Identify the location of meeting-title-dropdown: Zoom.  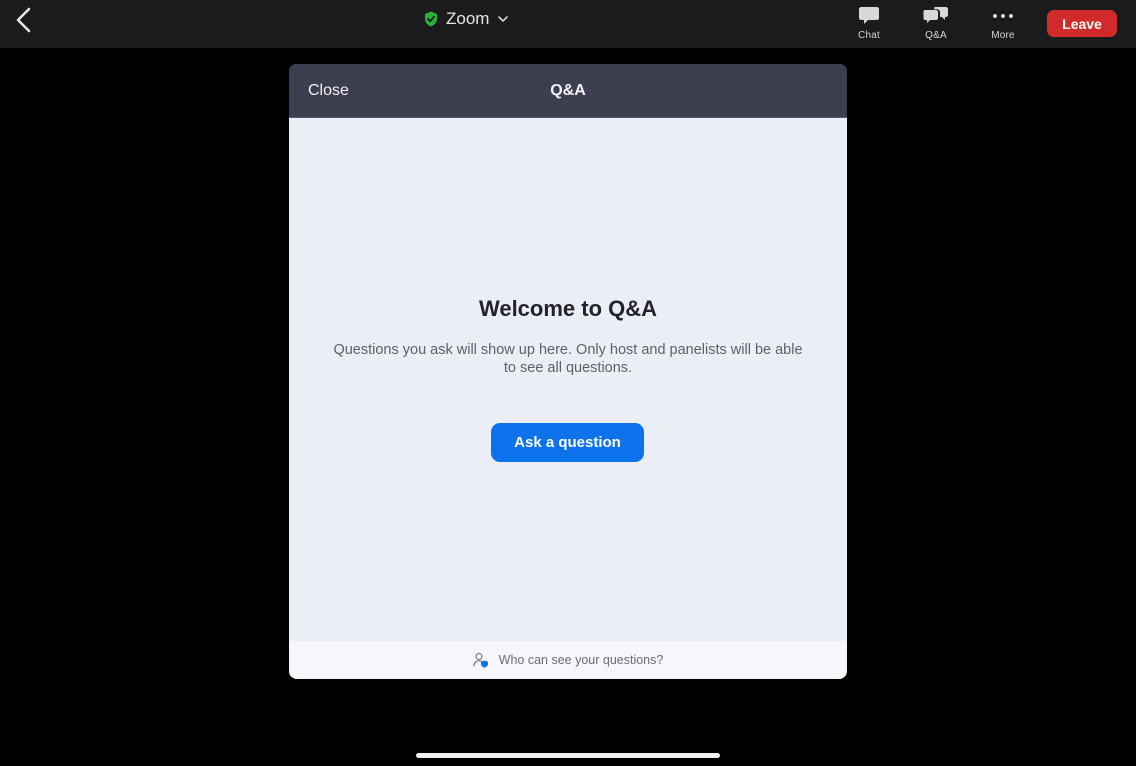
(466, 19).